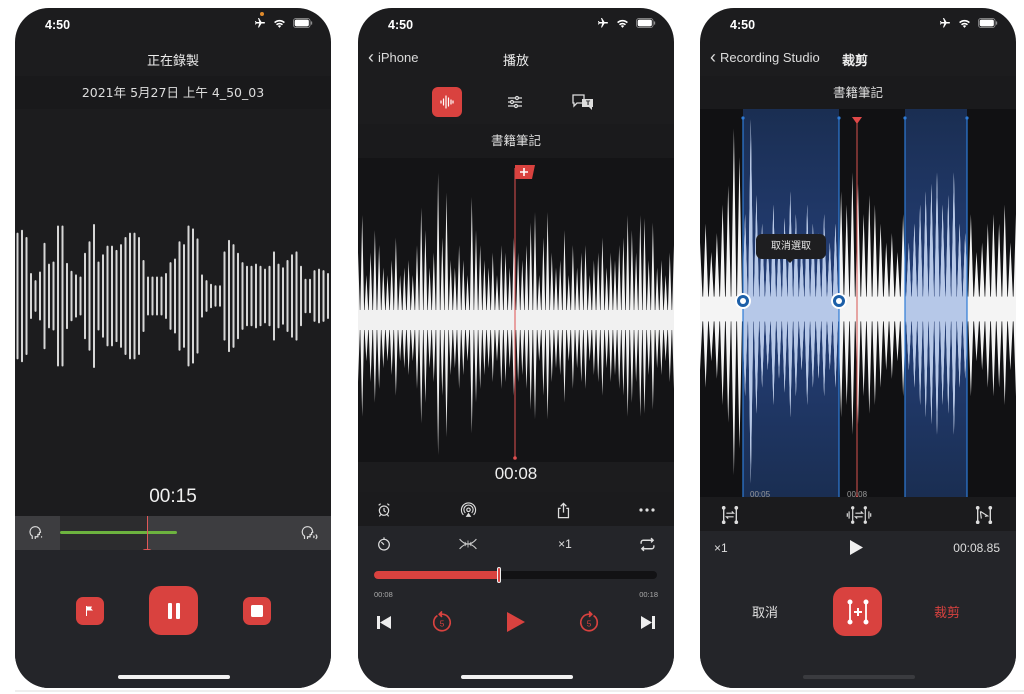 The height and width of the screenshot is (694, 1024). Describe the element at coordinates (516, 544) in the screenshot. I see `toolbar-secondary: ×1` at that location.